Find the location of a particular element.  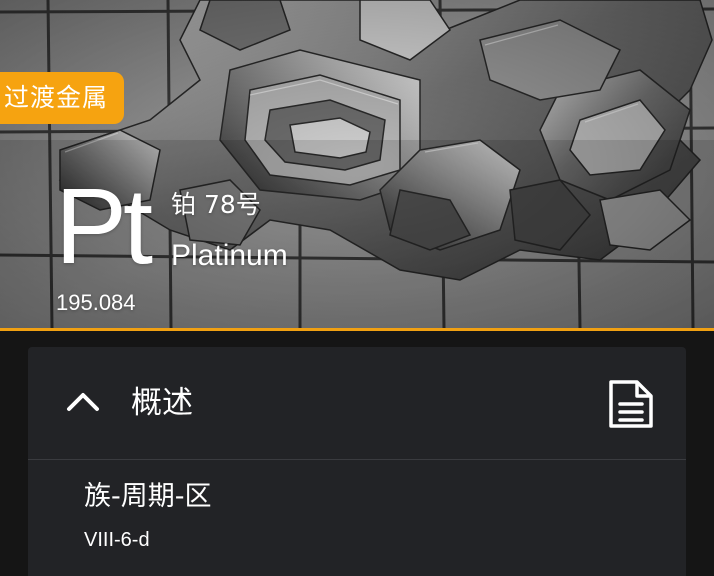

document-icon is located at coordinates (631, 404).